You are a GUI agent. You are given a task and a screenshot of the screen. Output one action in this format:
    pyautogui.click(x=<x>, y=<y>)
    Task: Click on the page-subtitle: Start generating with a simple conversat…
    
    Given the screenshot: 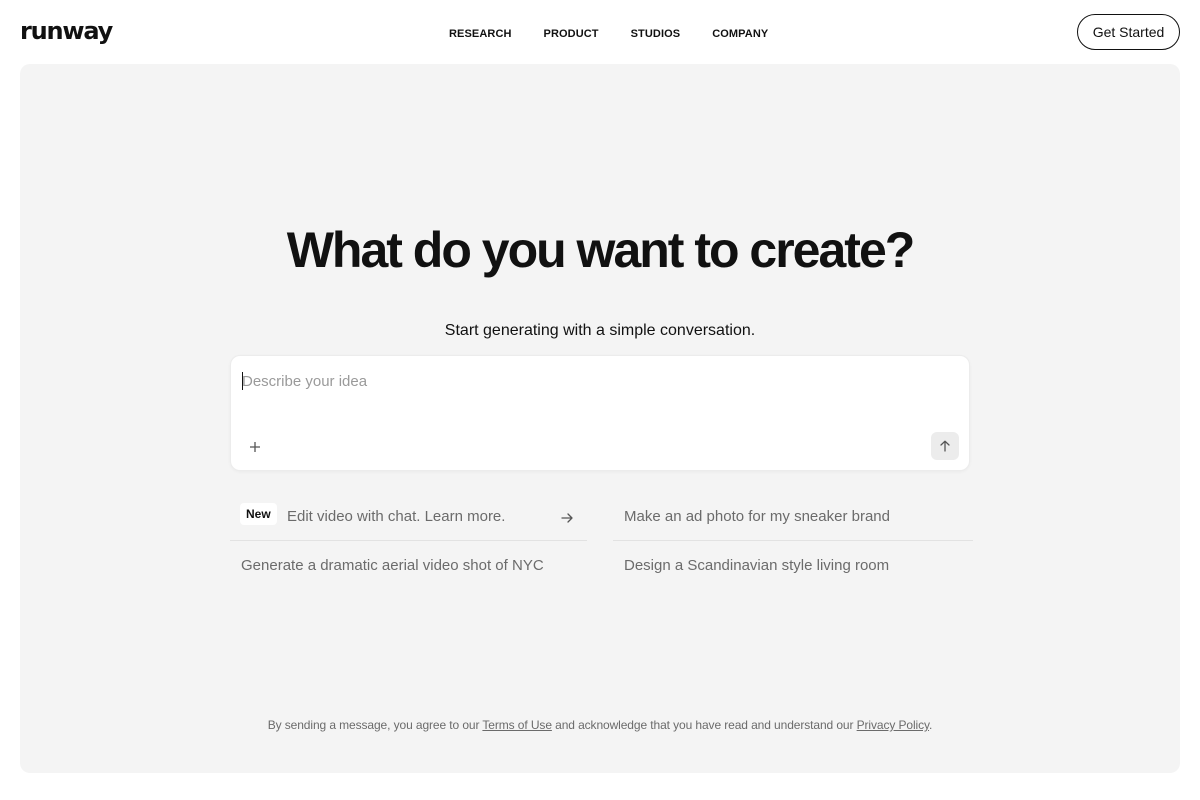 What is the action you would take?
    pyautogui.click(x=600, y=330)
    